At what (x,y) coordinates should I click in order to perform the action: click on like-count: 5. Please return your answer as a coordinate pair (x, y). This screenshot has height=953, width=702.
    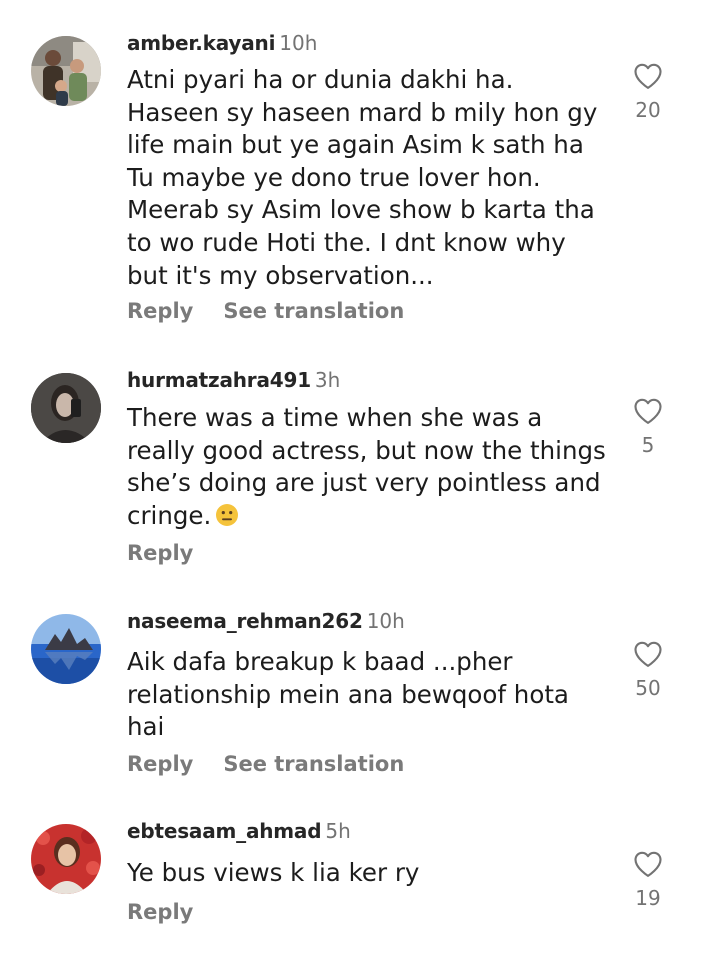
    Looking at the image, I should click on (648, 445).